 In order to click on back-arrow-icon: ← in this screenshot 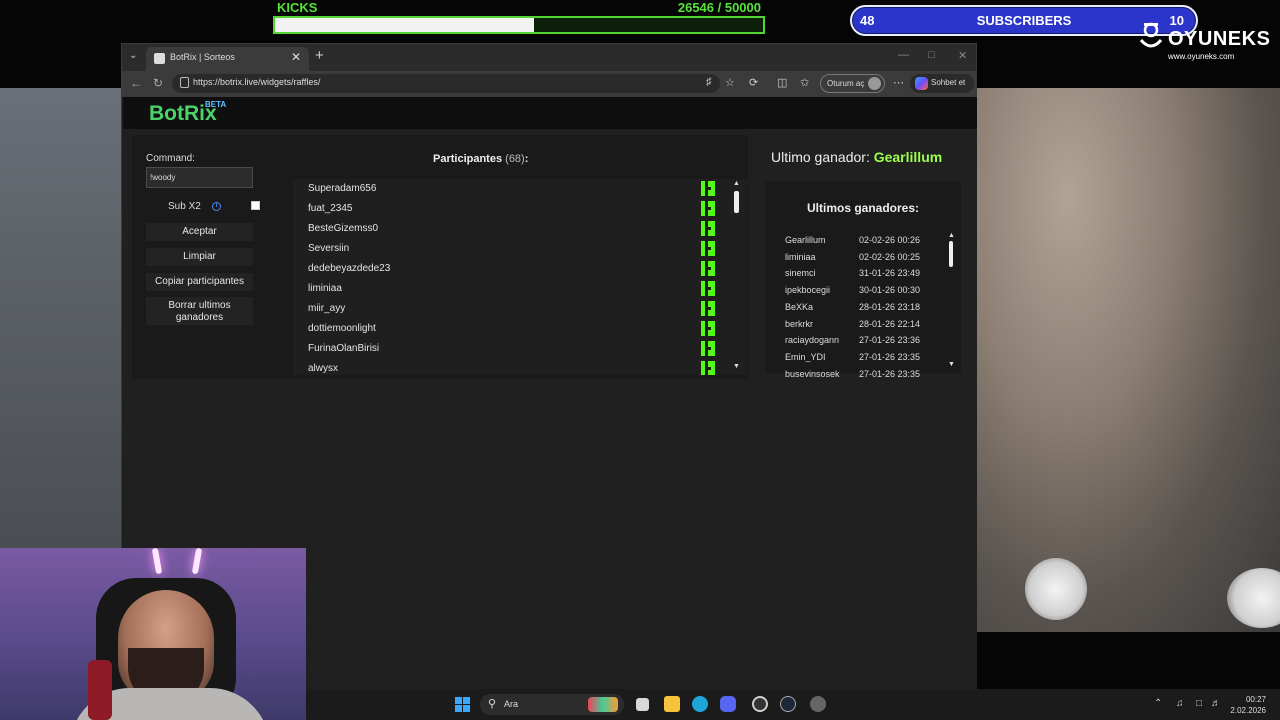, I will do `click(136, 83)`.